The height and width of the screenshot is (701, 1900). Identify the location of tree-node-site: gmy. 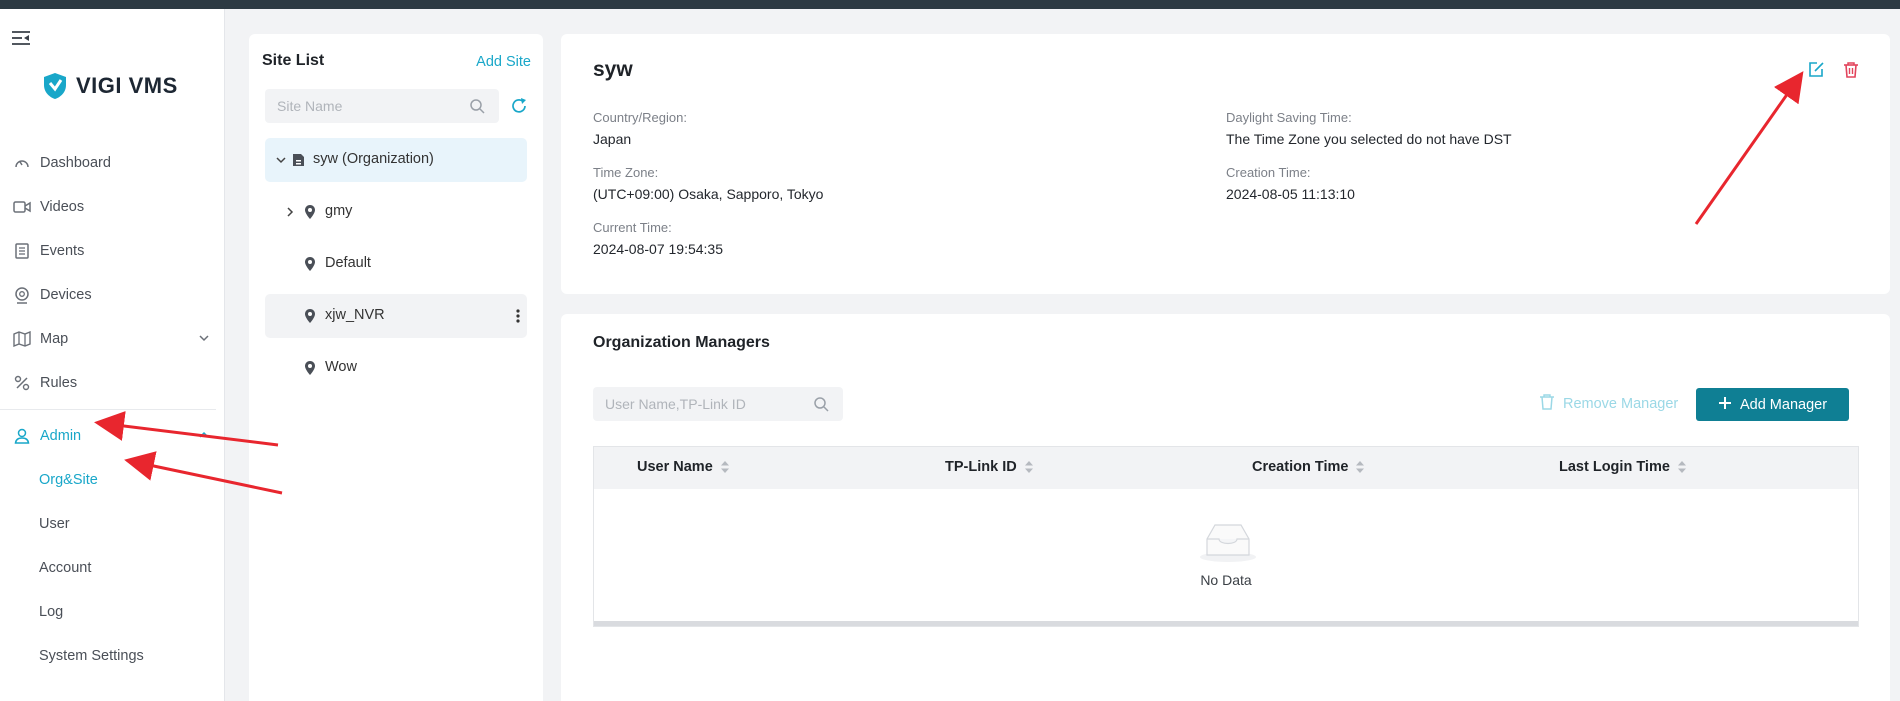
(396, 212).